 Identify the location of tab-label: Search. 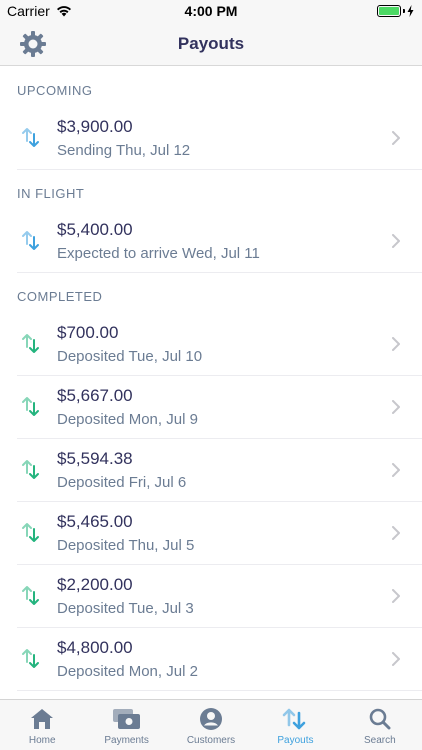
(379, 740).